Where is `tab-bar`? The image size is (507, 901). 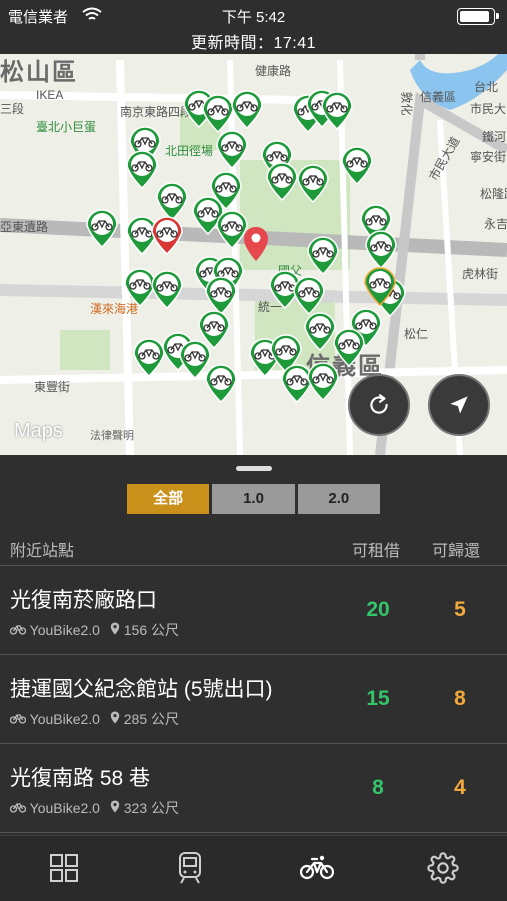
tab-bar is located at coordinates (253, 868).